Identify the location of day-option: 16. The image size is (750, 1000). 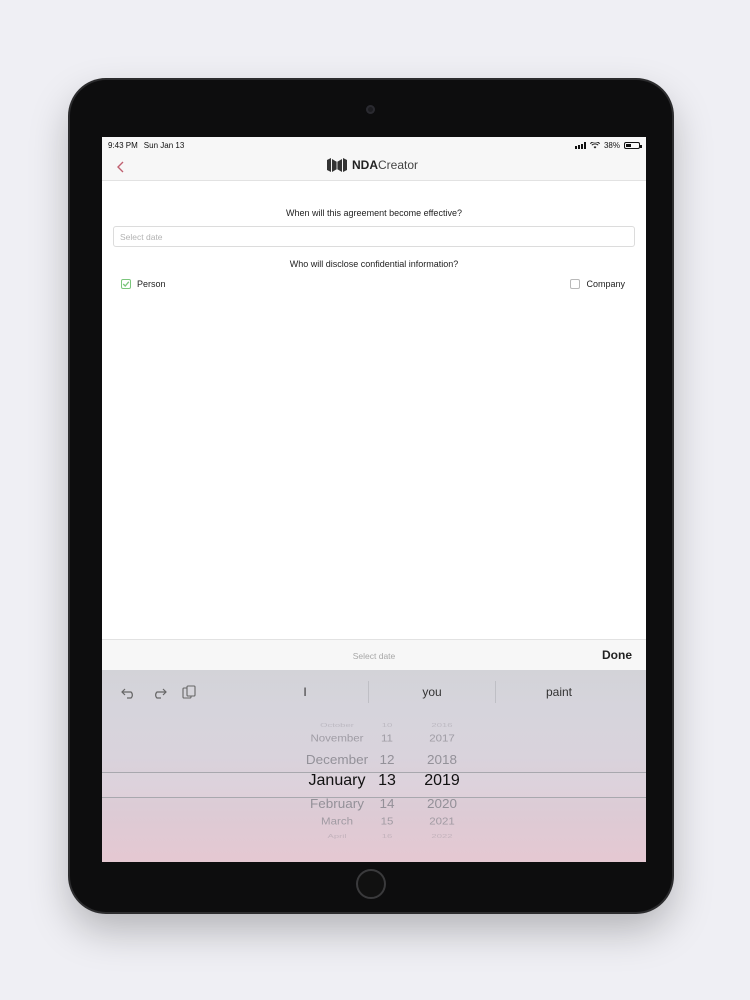
(387, 837).